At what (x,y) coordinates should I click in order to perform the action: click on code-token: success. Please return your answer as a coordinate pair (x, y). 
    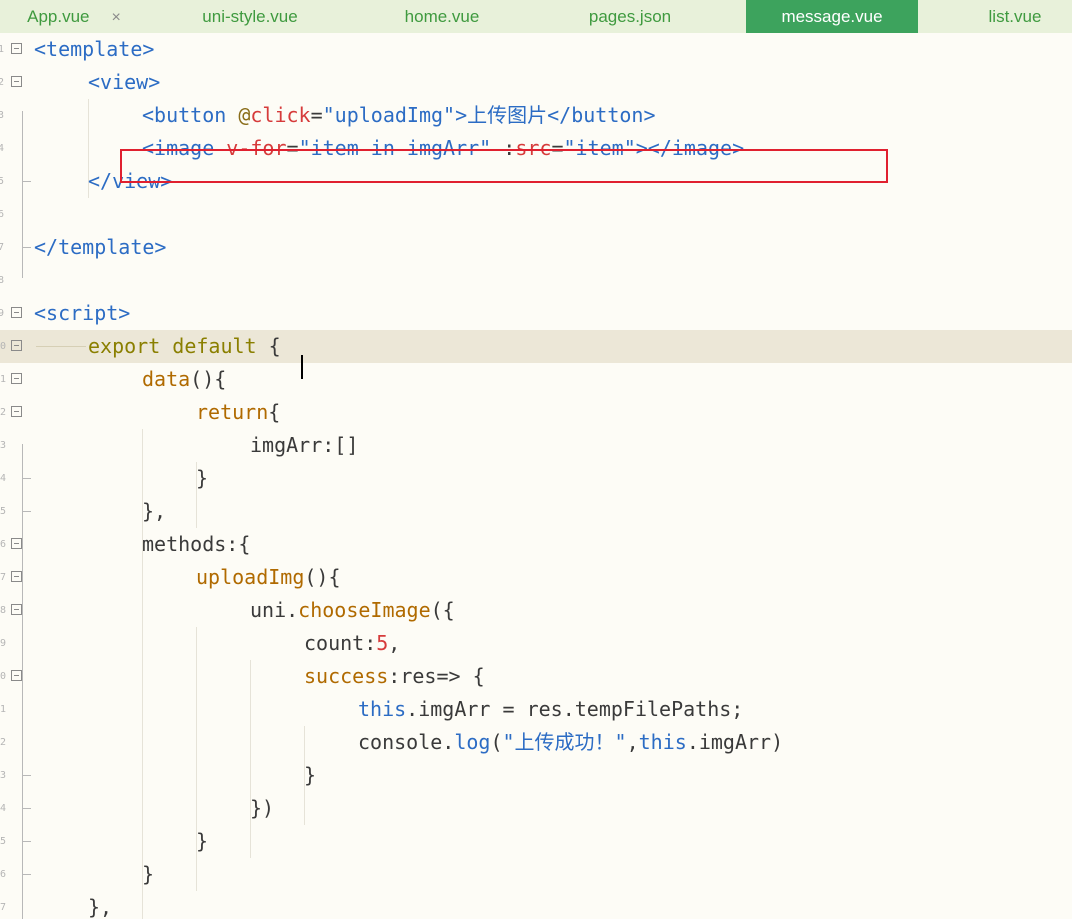
    Looking at the image, I should click on (346, 676).